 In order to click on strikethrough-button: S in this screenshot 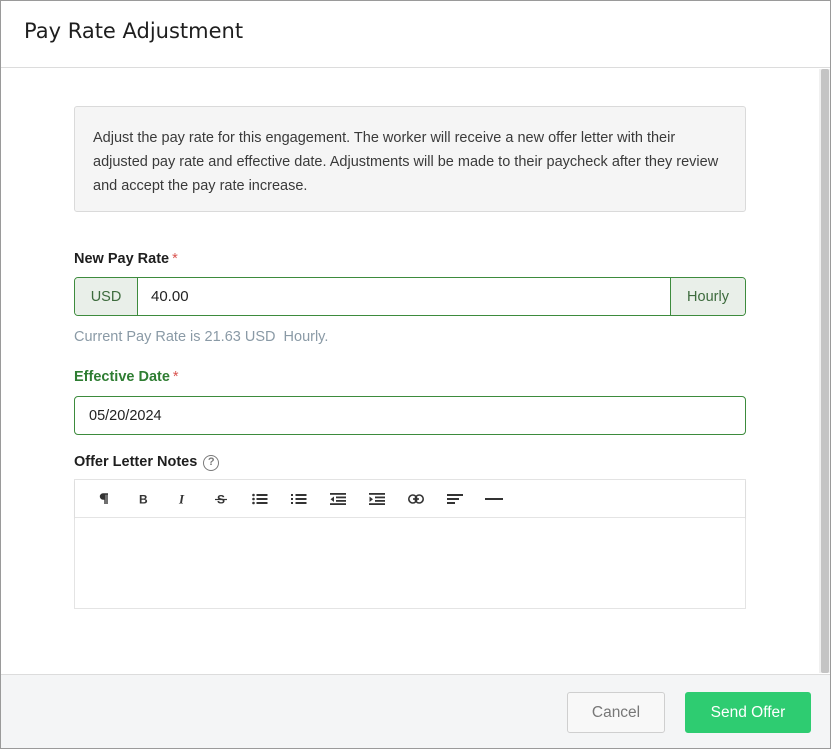, I will do `click(220, 499)`.